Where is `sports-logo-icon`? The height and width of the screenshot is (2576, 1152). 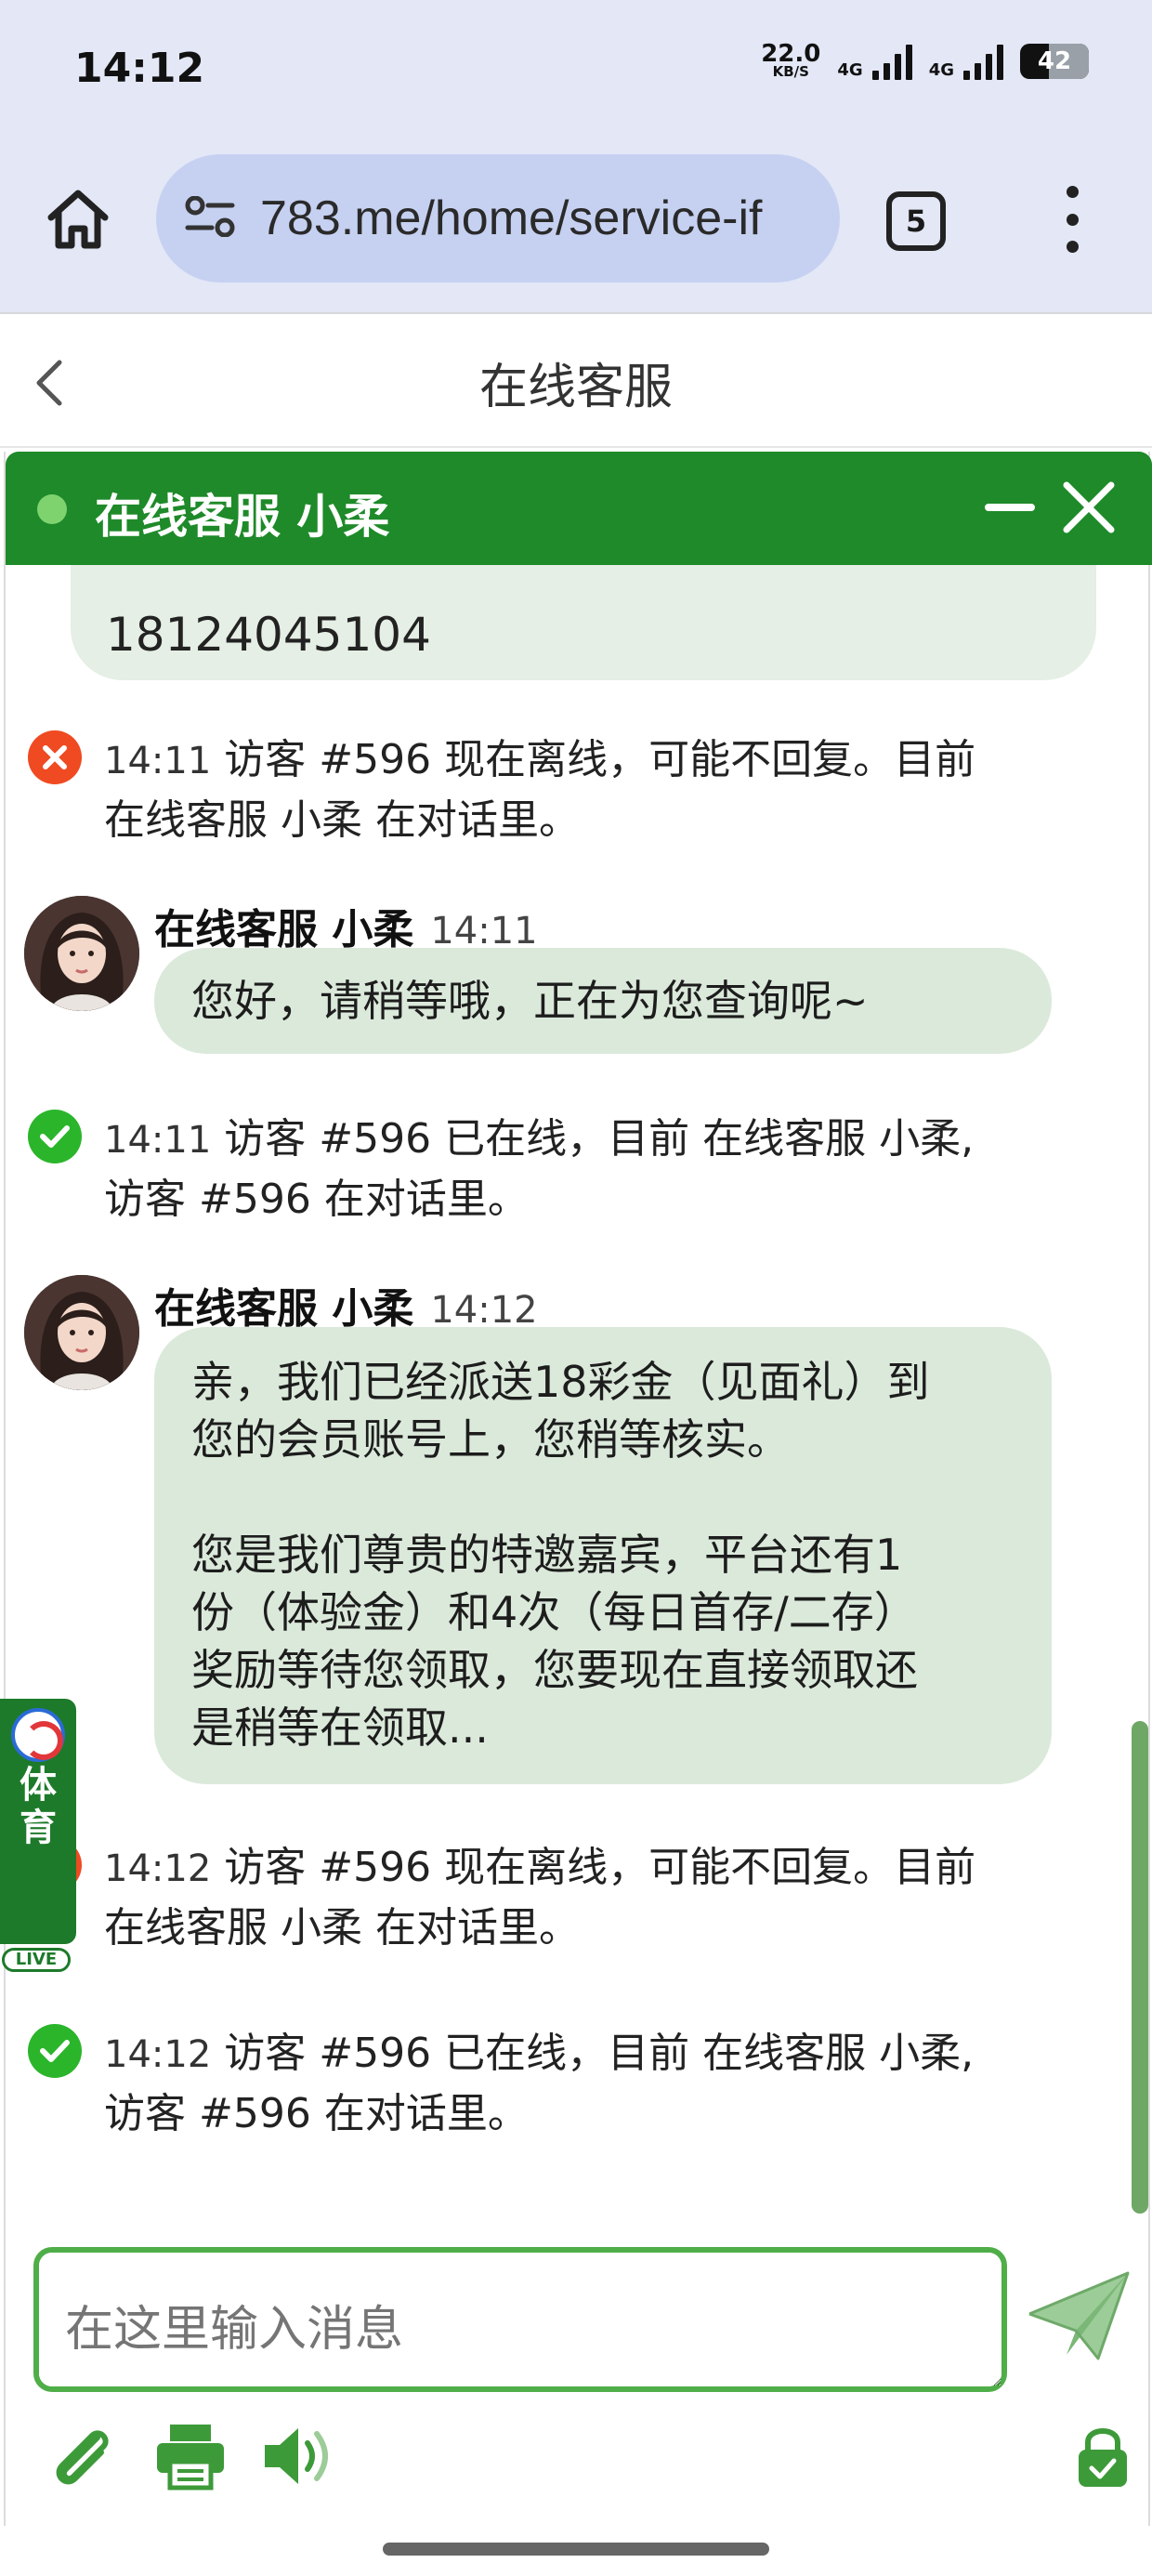
sports-logo-icon is located at coordinates (38, 1735).